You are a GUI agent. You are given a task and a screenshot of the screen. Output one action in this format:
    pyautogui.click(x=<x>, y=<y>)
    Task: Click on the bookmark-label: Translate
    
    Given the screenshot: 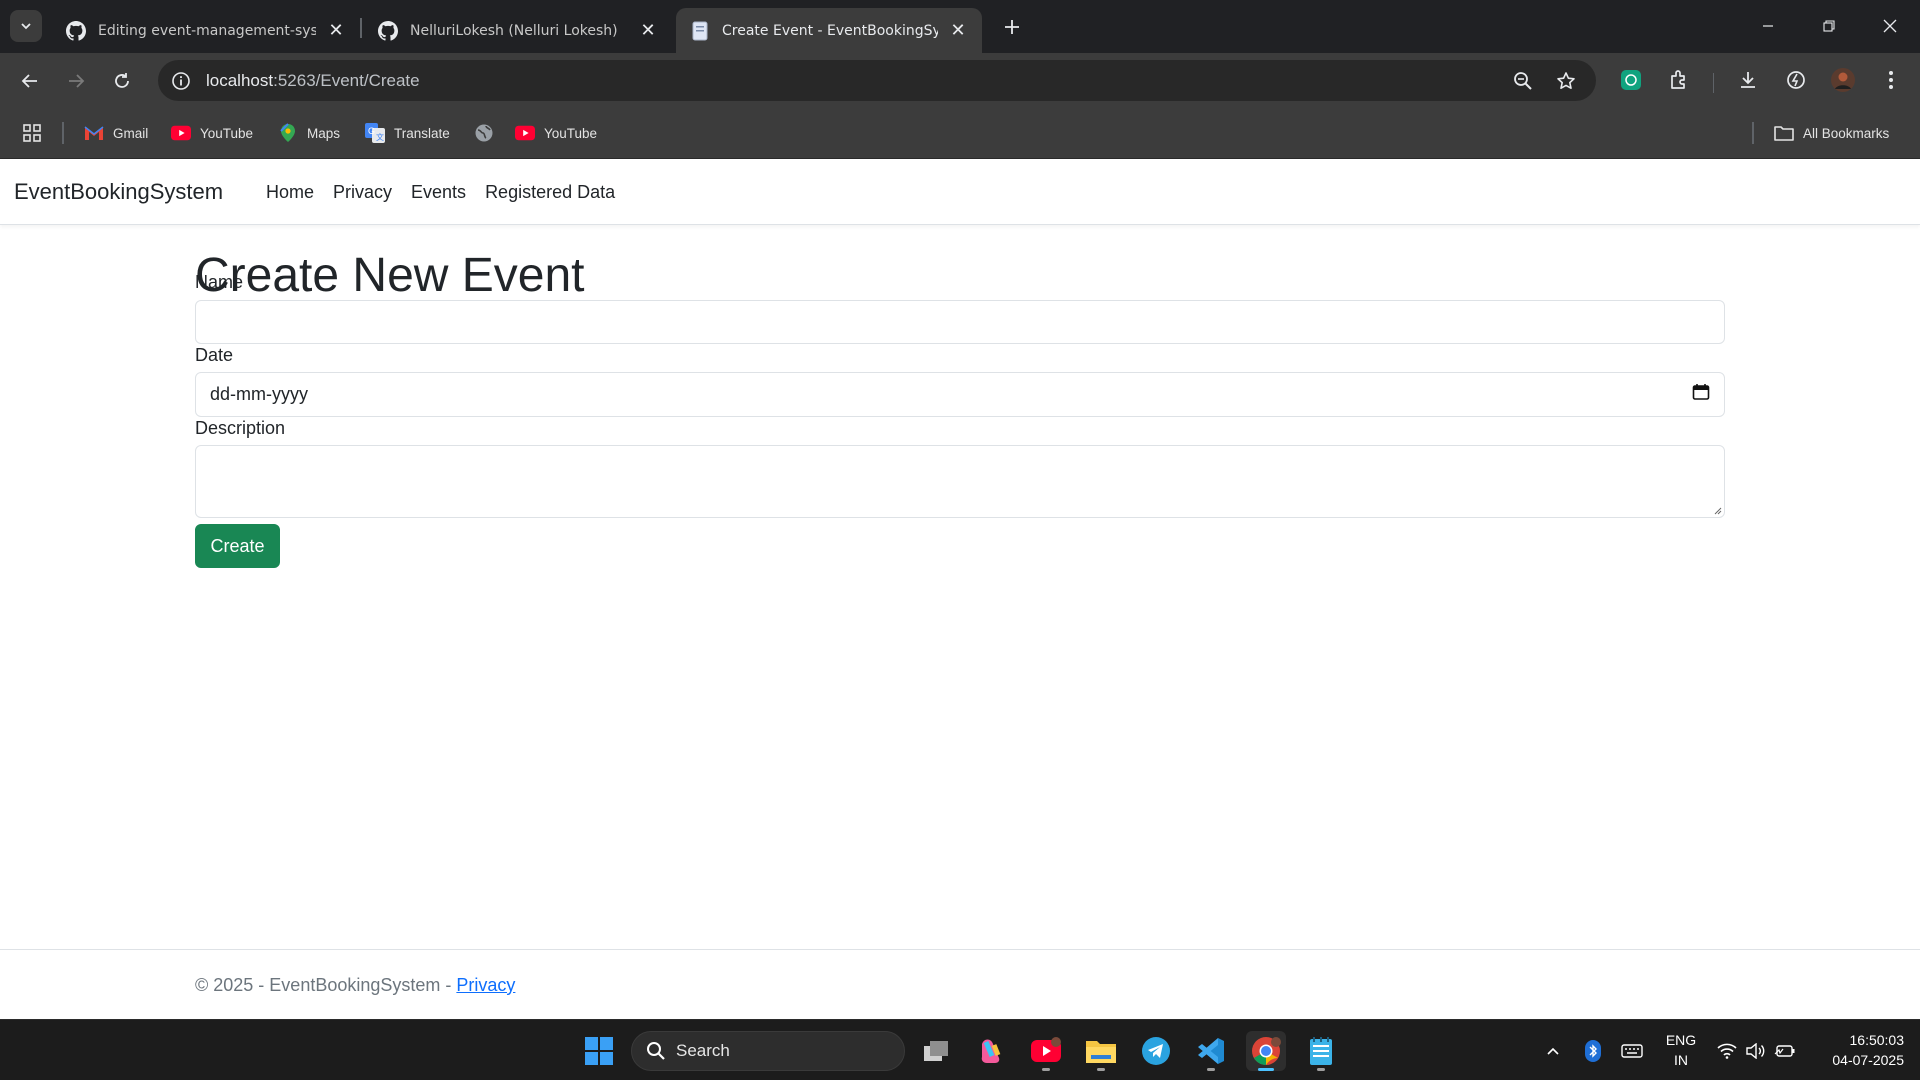 What is the action you would take?
    pyautogui.click(x=422, y=133)
    